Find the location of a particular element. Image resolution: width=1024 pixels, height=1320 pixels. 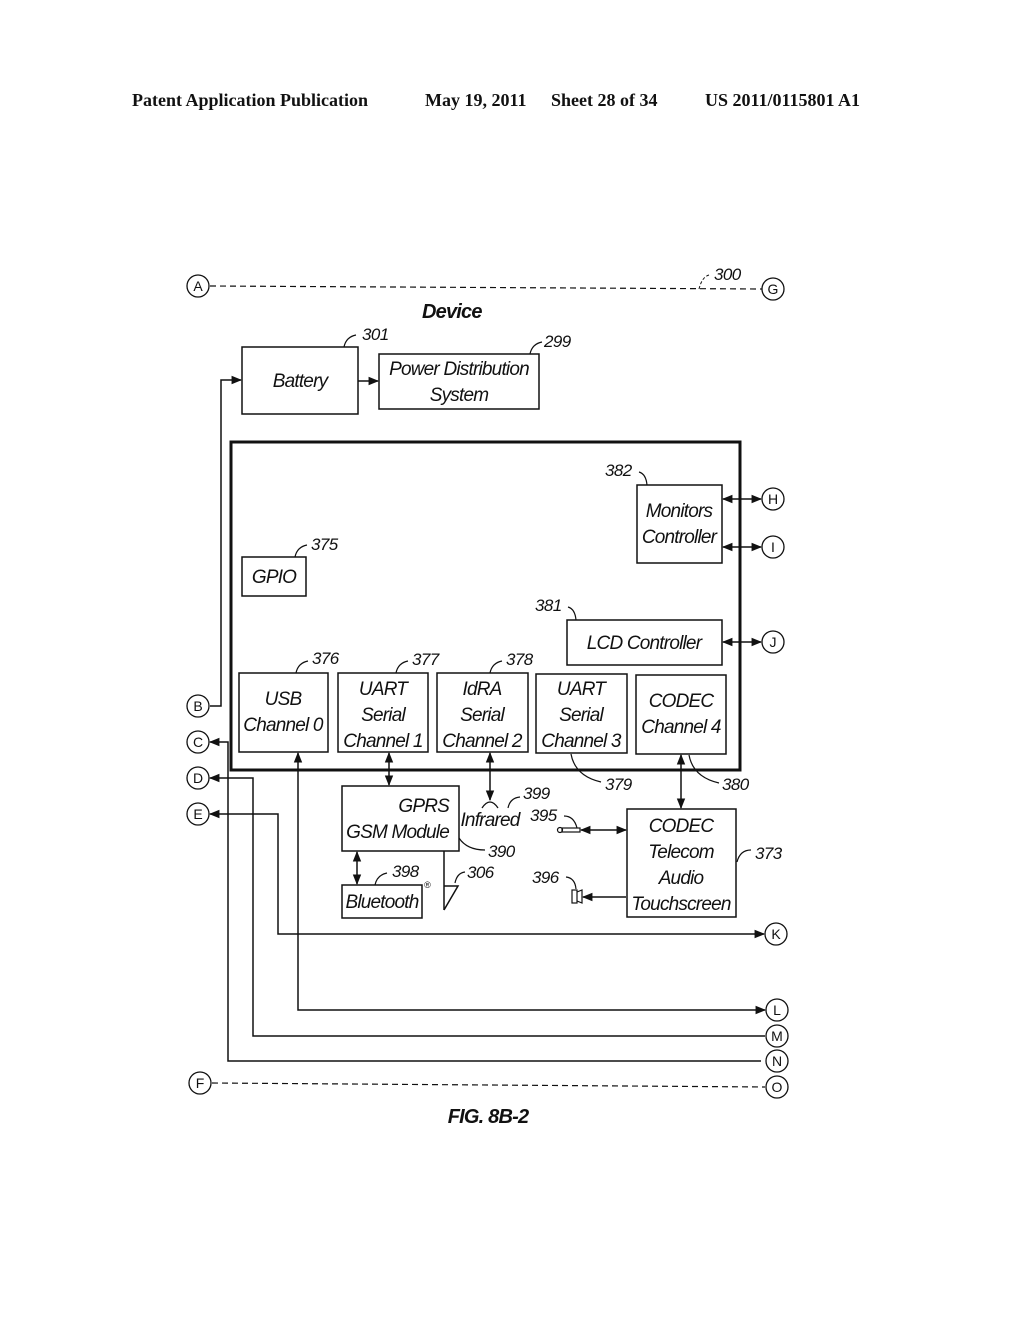

svg-text: E is located at coordinates (197, 814).